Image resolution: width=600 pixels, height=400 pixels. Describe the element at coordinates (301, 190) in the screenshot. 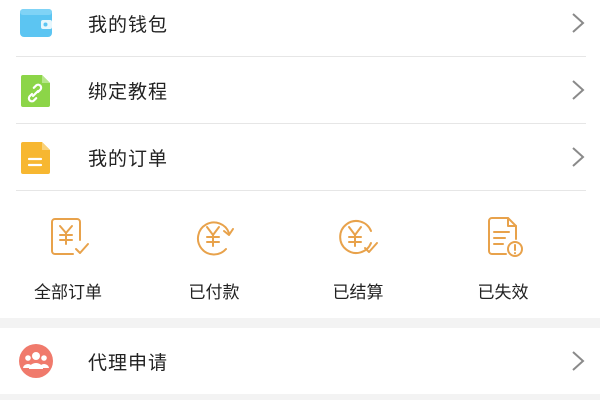

I see `divider` at that location.